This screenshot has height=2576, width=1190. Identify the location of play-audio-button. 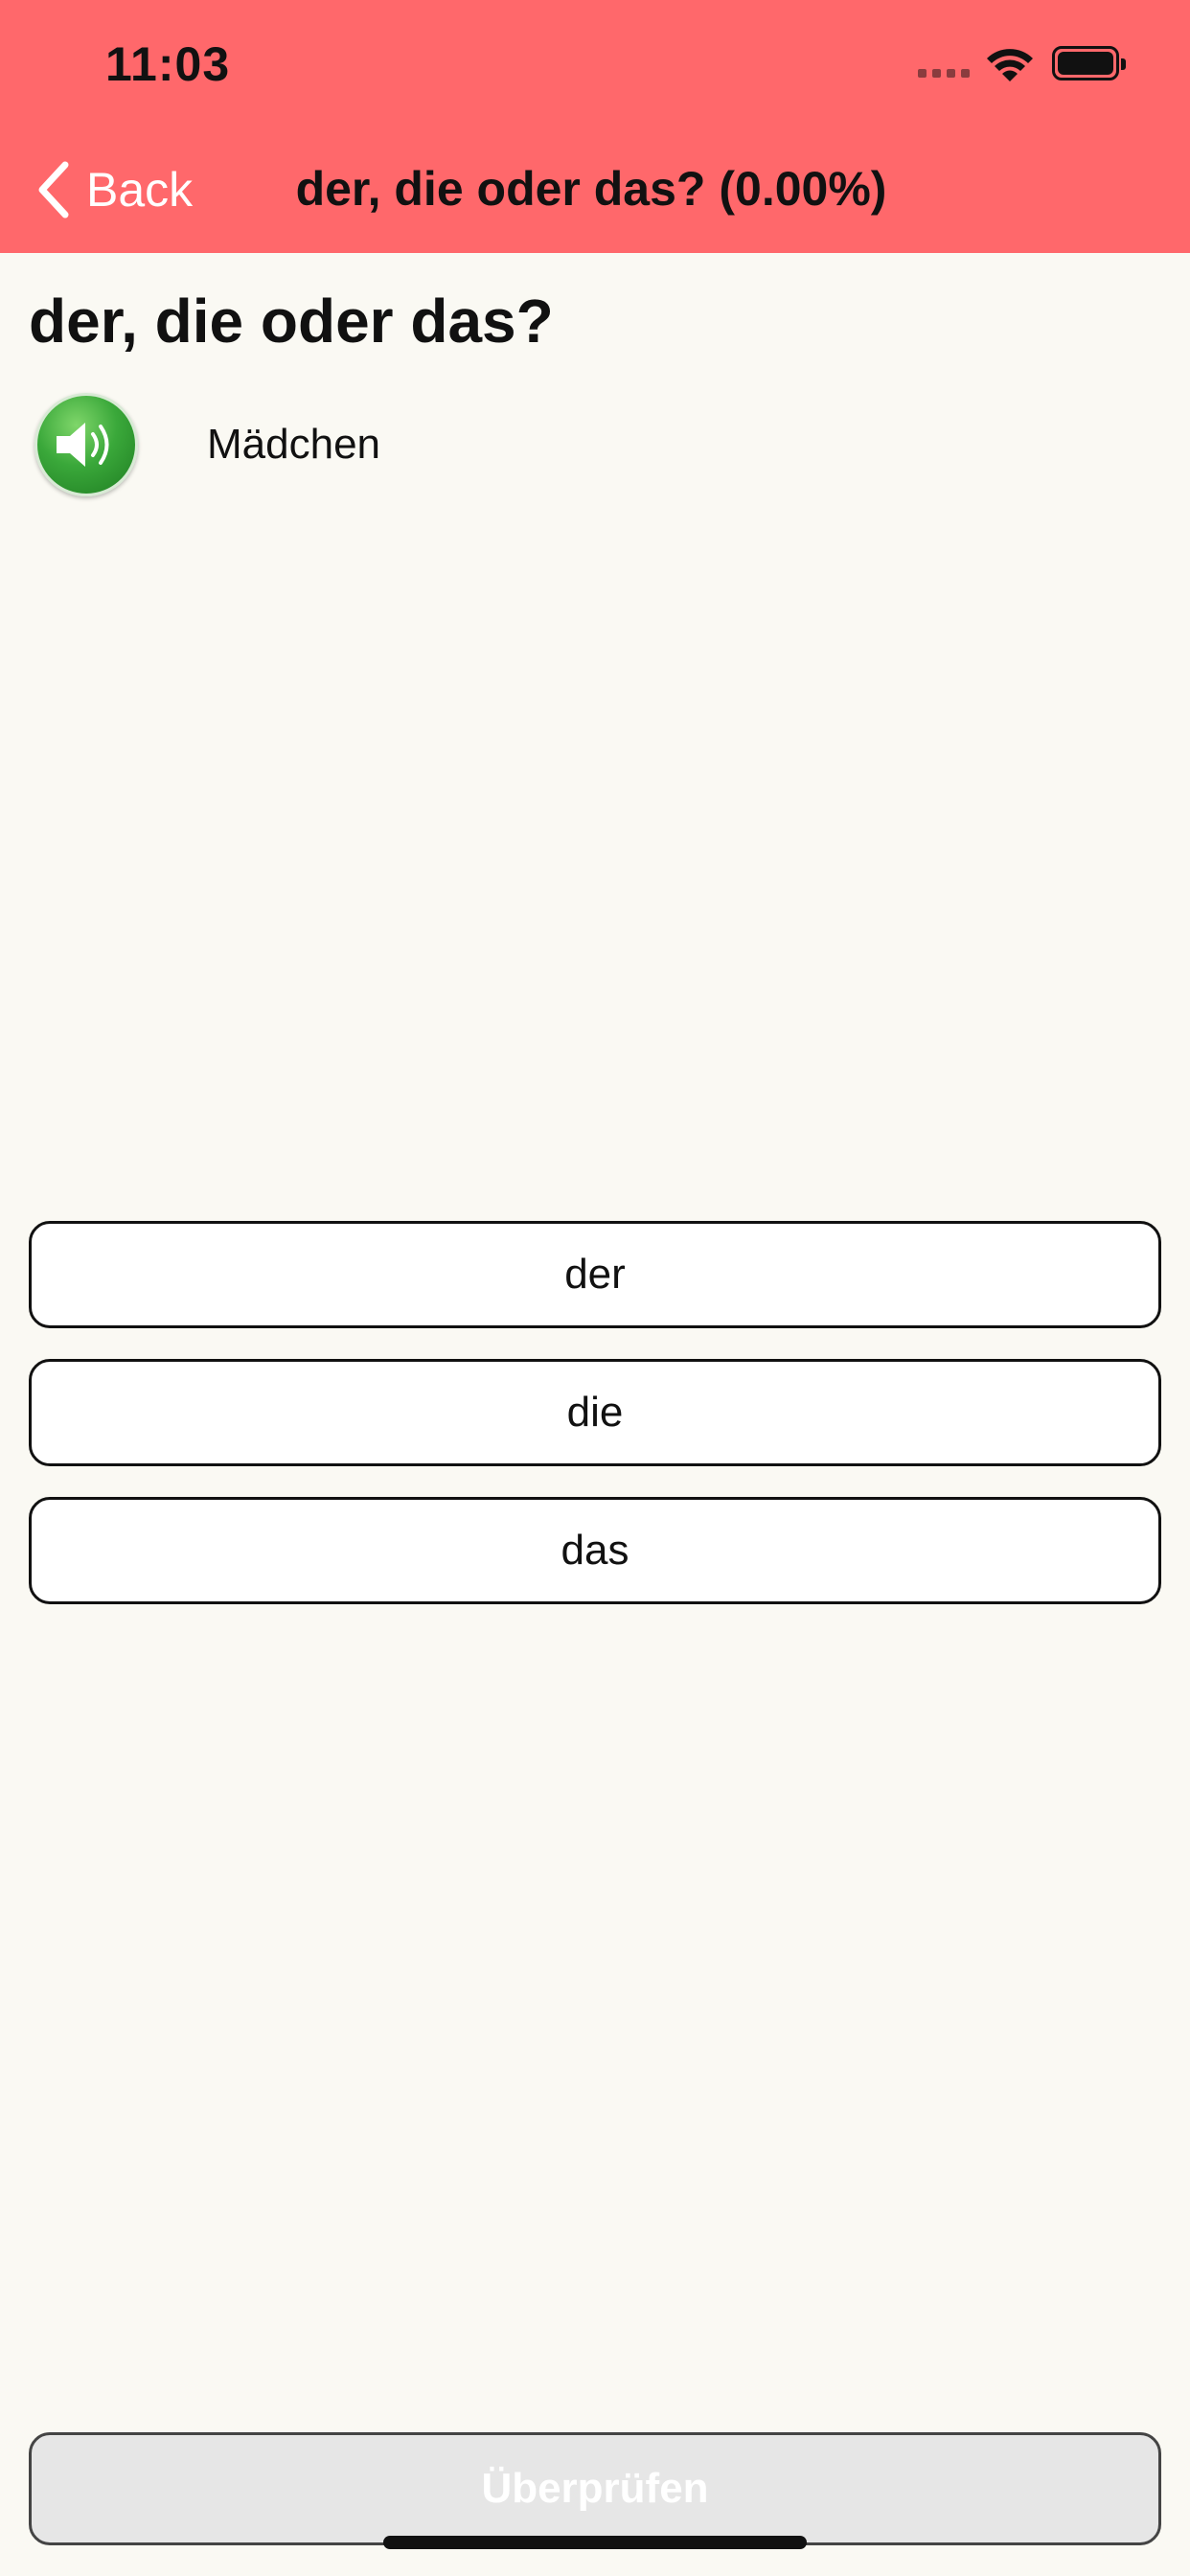
(86, 444).